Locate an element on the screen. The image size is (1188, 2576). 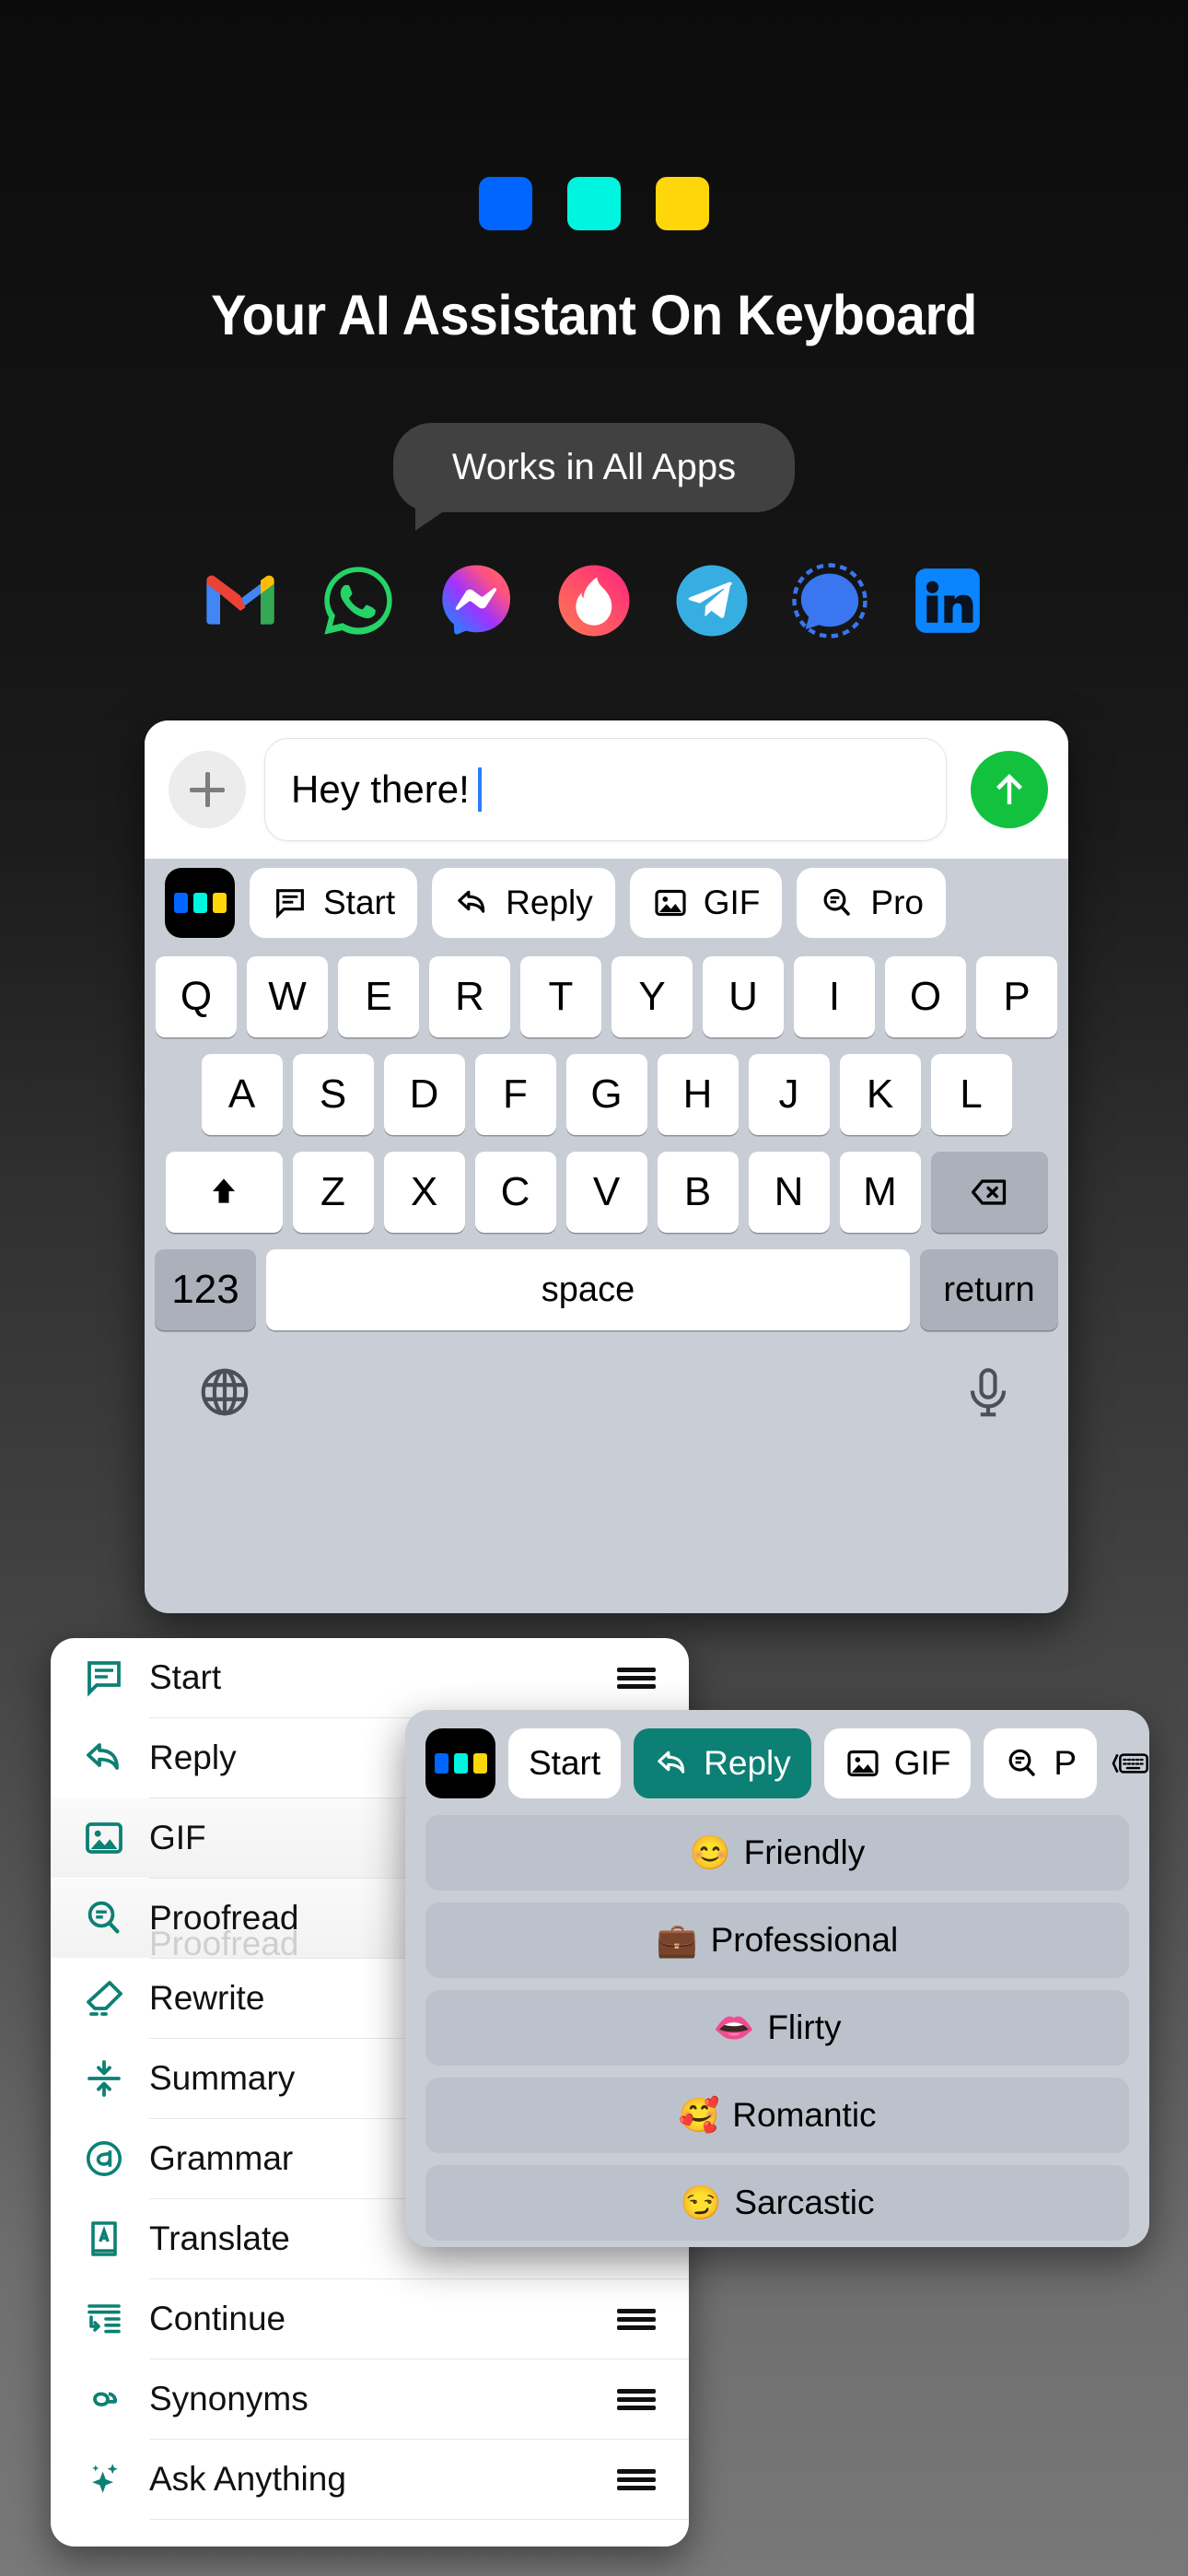
tone-toolbar-reply: Reply is located at coordinates (722, 1763).